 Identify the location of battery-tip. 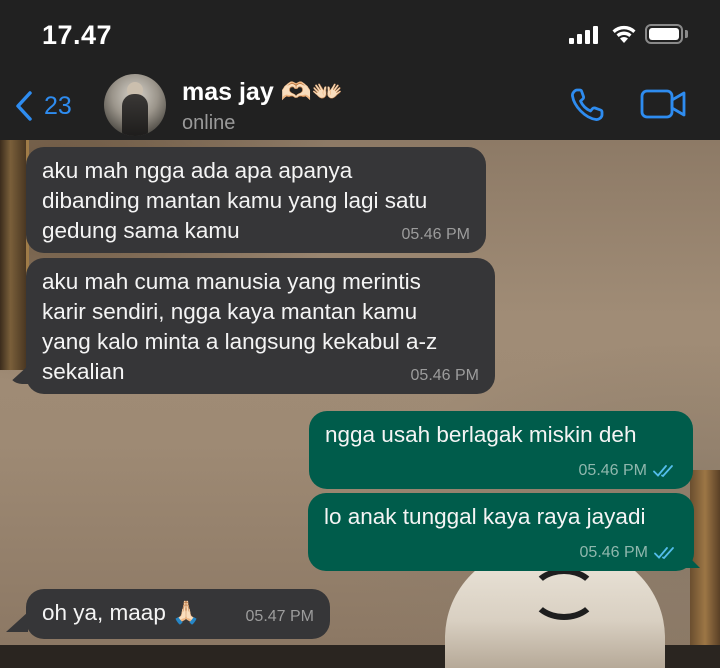
(686, 34).